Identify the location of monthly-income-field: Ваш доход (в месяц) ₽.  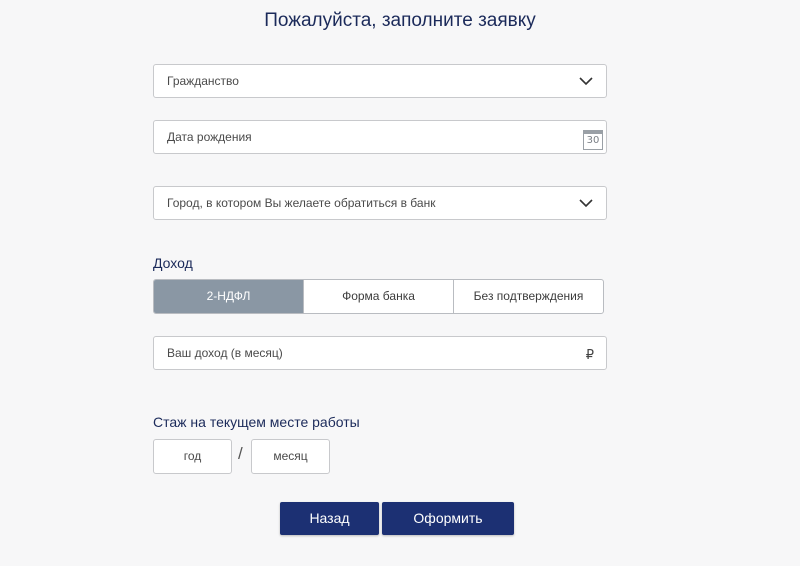
(380, 353).